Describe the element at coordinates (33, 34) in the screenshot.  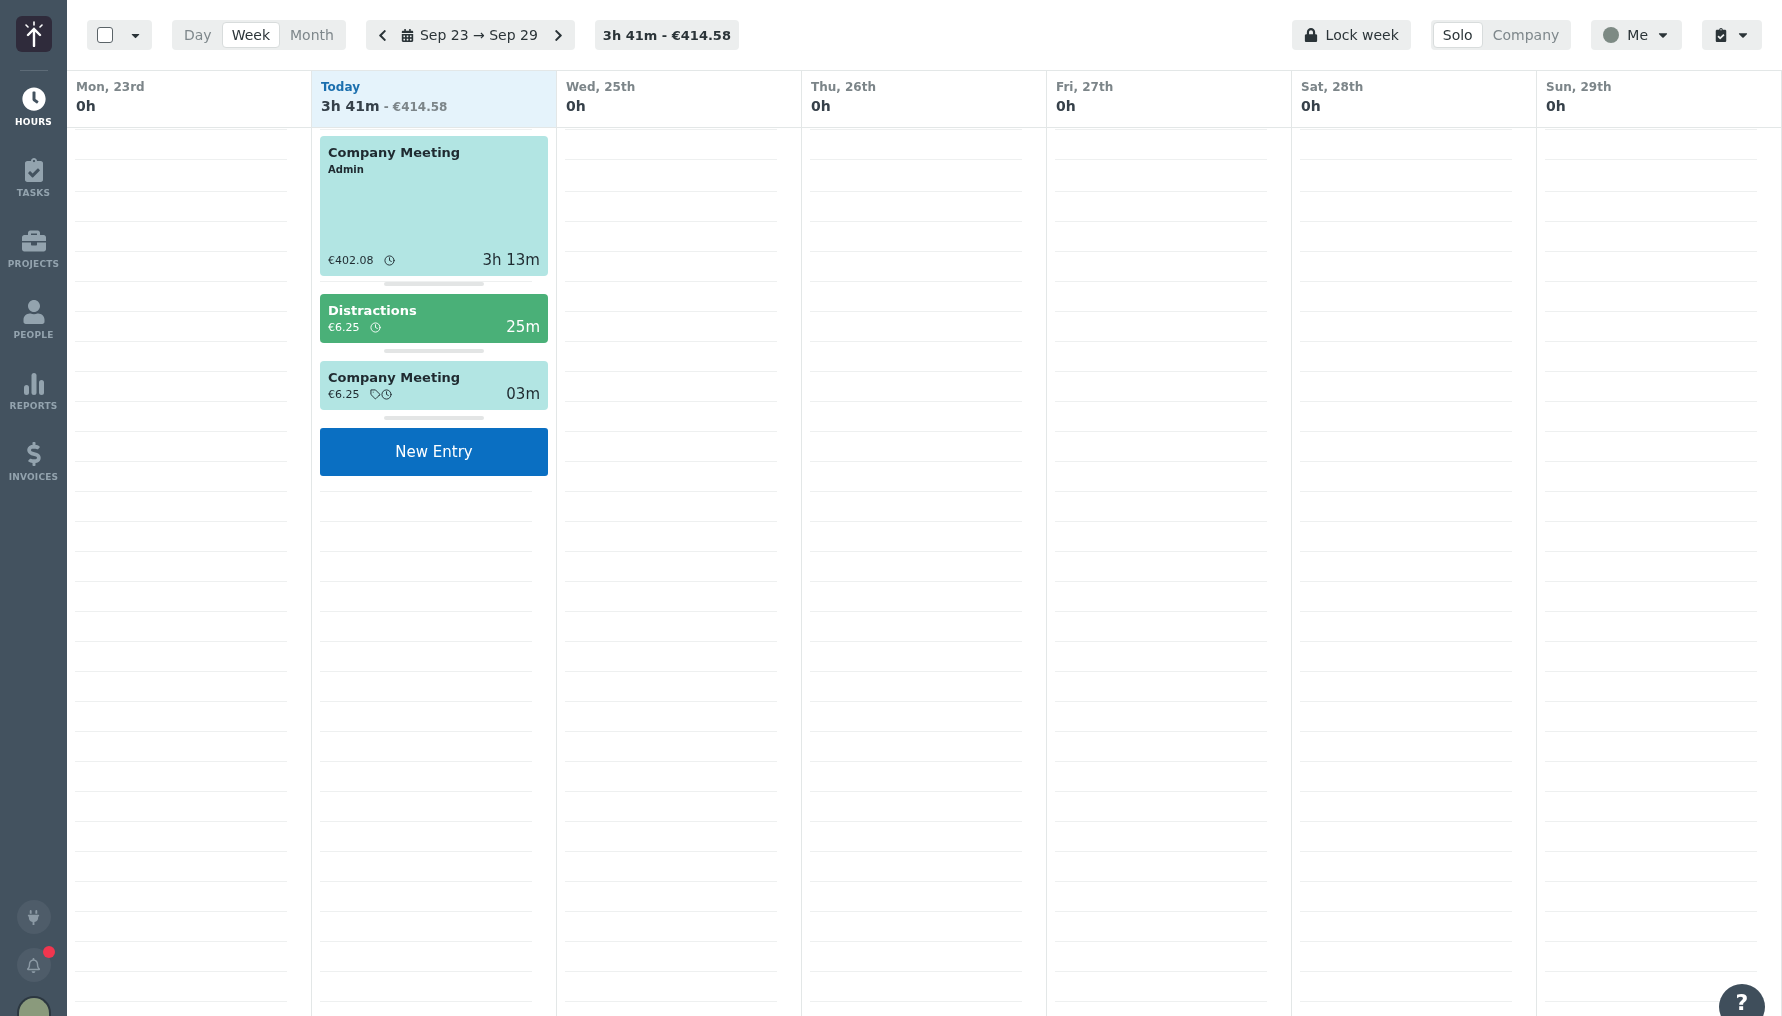
I see `app-logo` at that location.